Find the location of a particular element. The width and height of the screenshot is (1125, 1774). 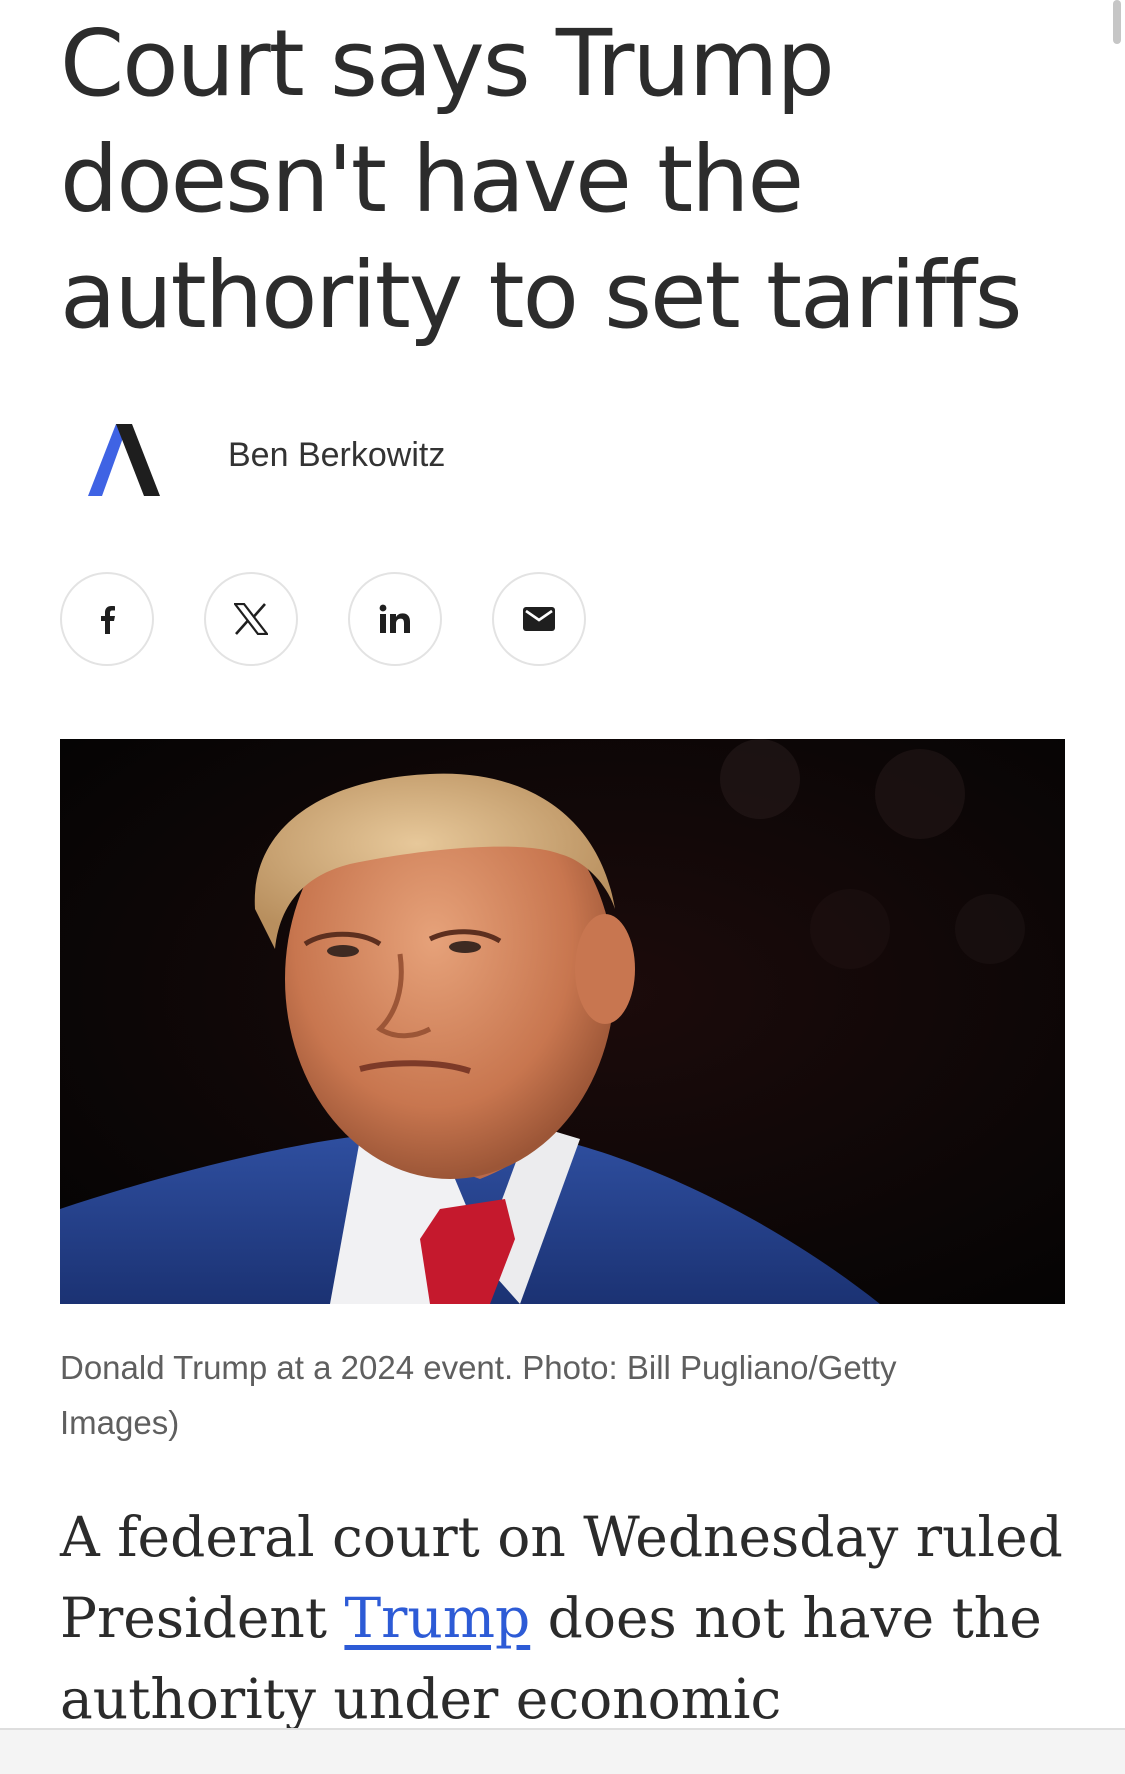

scrollbar-thumb is located at coordinates (1117, 22).